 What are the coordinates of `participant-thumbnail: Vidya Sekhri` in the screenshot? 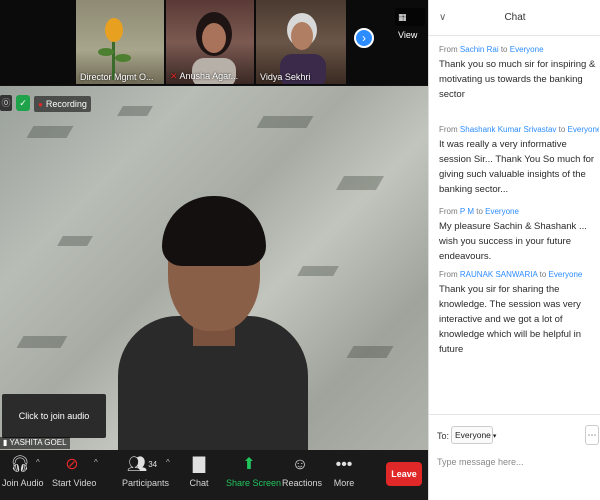 It's located at (301, 42).